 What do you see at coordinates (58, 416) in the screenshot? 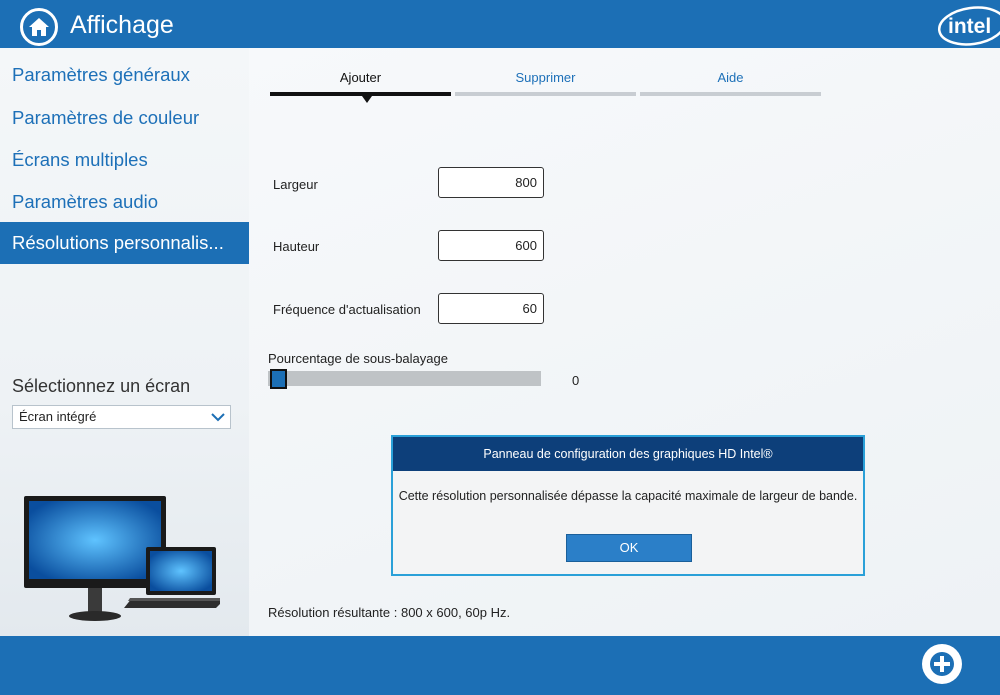
I see `display-select-value: Écran intégré` at bounding box center [58, 416].